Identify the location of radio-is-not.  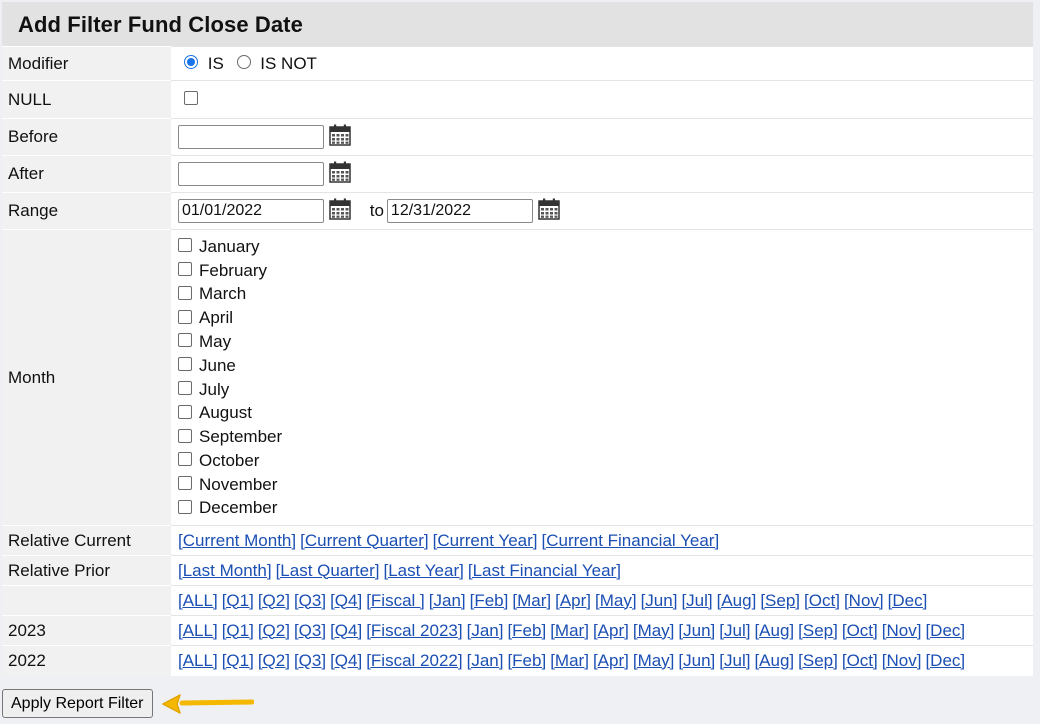
(243, 62).